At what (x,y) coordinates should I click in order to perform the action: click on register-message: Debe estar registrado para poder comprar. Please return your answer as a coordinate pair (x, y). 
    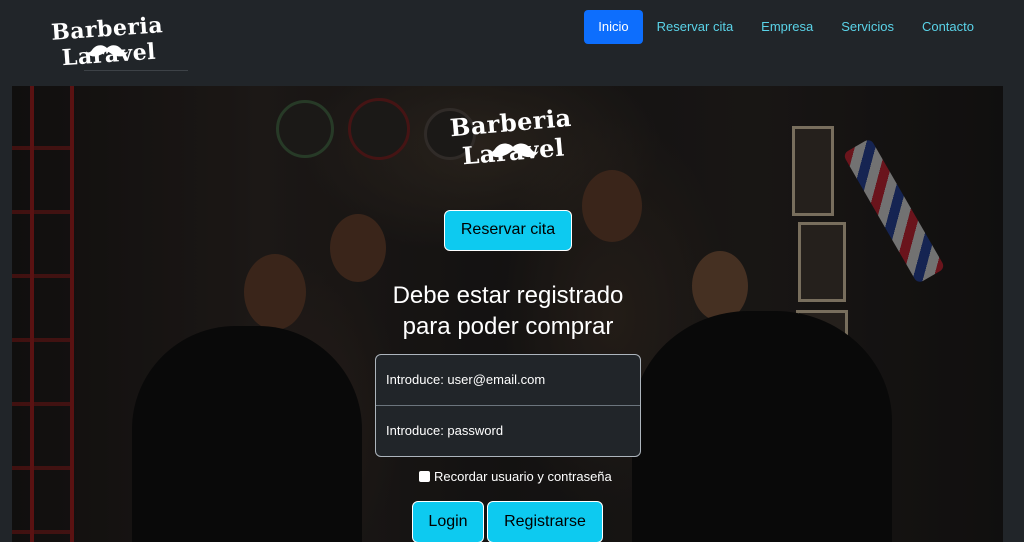
    Looking at the image, I should click on (508, 311).